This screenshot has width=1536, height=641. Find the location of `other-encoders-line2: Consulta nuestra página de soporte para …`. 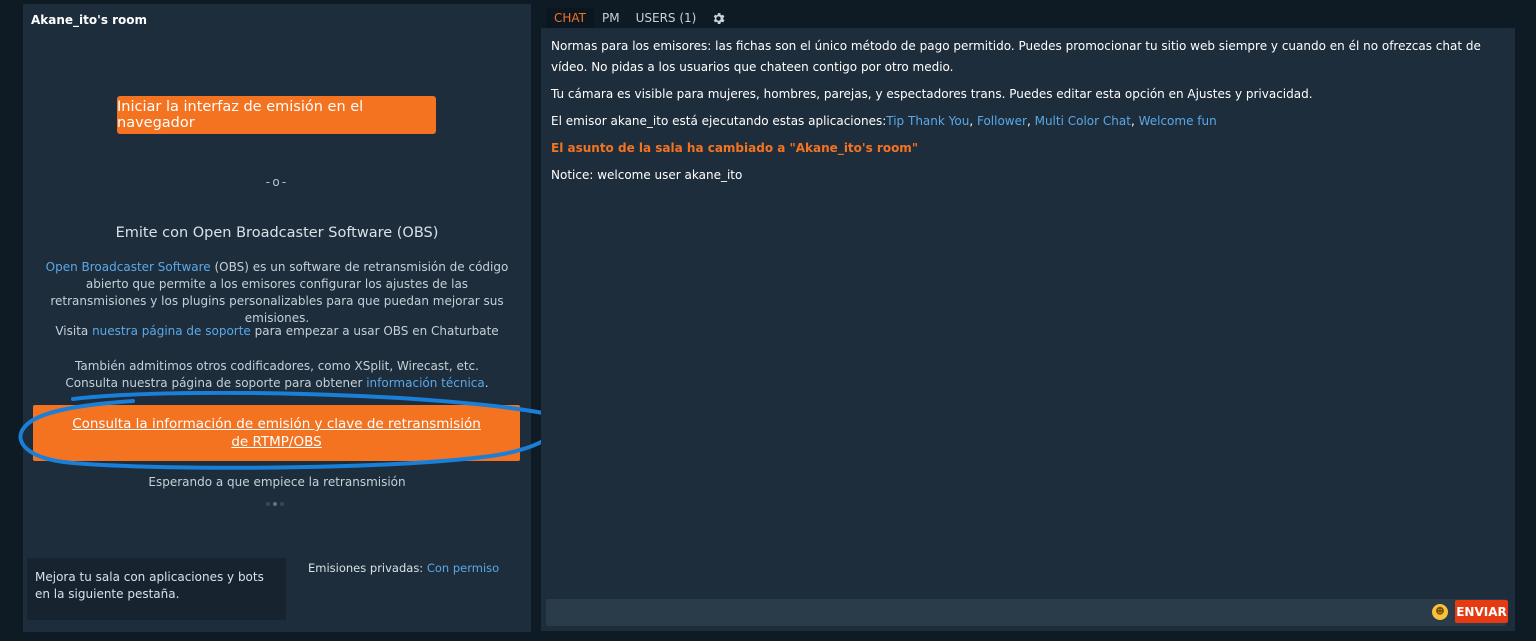

other-encoders-line2: Consulta nuestra página de soporte para … is located at coordinates (277, 383).